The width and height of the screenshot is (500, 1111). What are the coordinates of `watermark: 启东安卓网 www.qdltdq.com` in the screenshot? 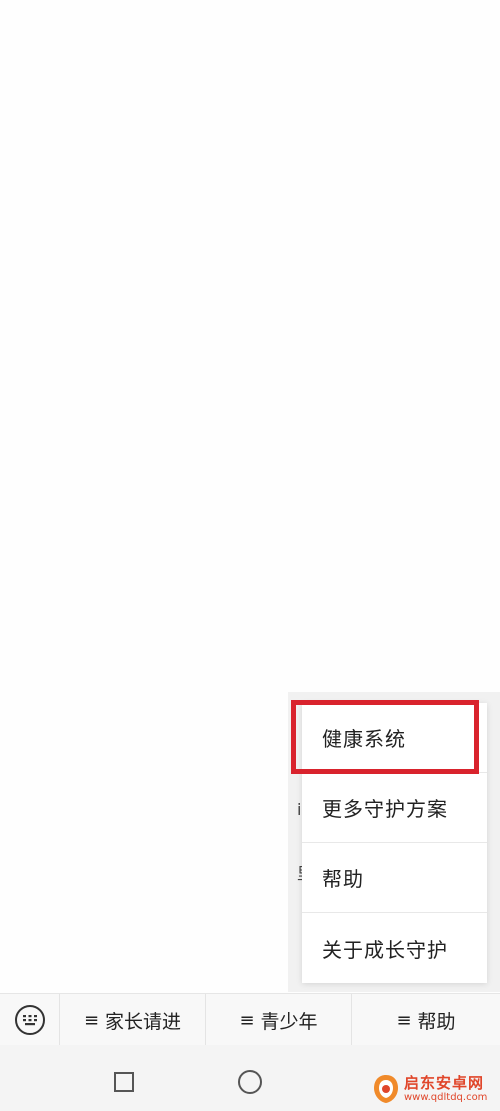 It's located at (436, 1089).